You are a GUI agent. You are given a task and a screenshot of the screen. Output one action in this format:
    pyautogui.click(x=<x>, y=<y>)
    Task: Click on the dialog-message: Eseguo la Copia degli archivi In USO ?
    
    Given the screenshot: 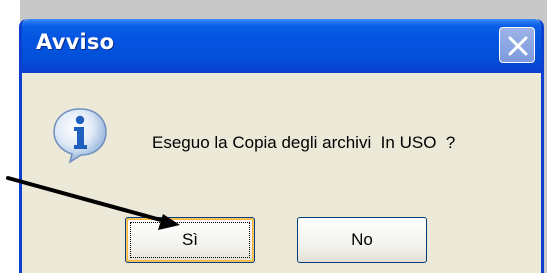 What is the action you would take?
    pyautogui.click(x=304, y=142)
    